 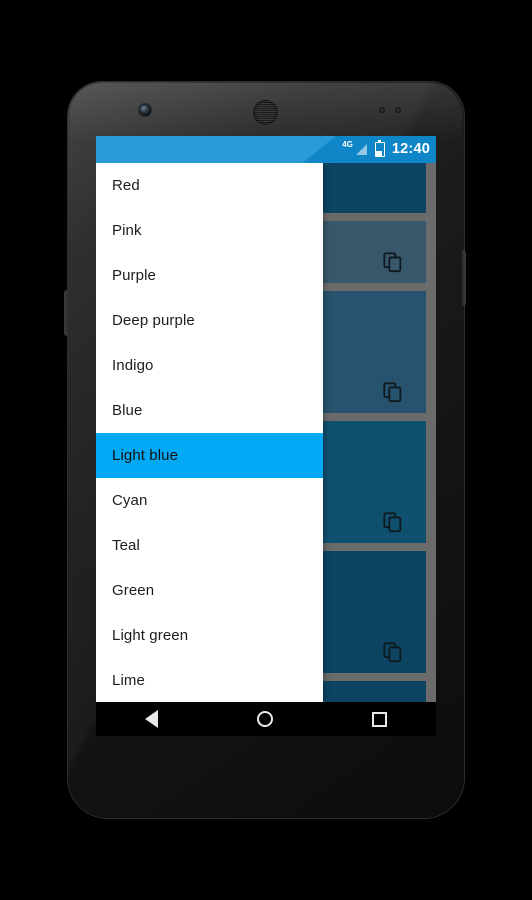 What do you see at coordinates (216, 149) in the screenshot?
I see `status-bar-tint` at bounding box center [216, 149].